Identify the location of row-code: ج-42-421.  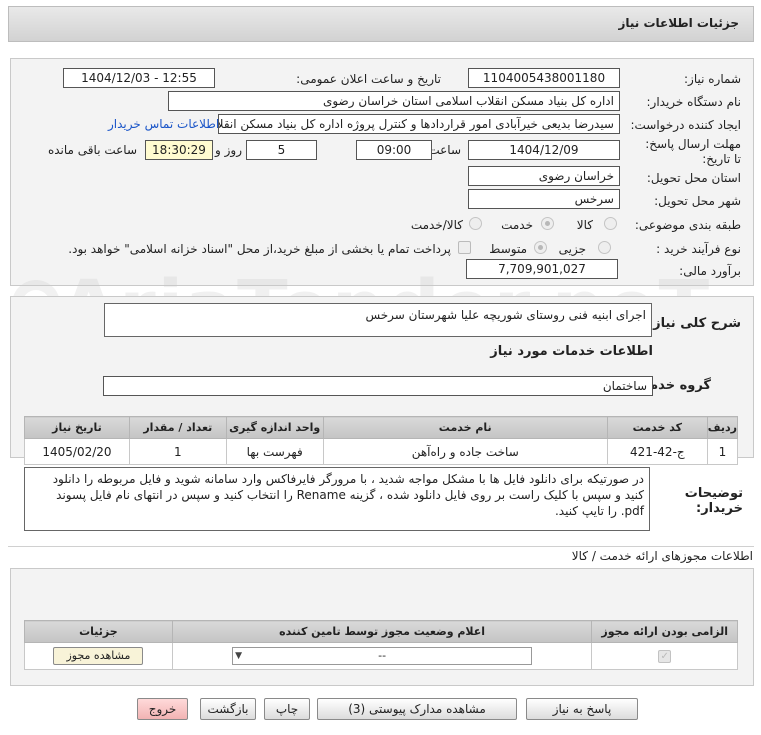
(657, 451).